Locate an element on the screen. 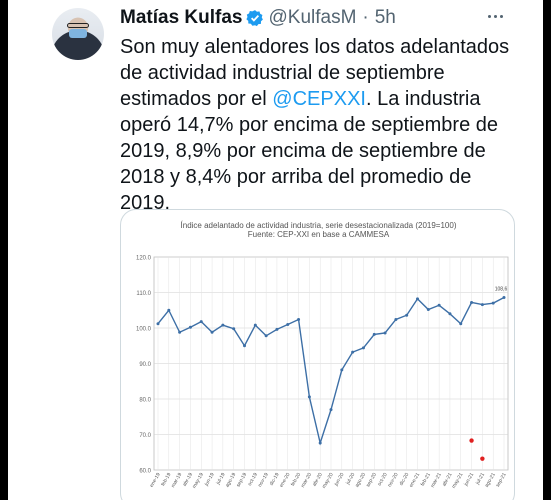 Image resolution: width=551 pixels, height=500 pixels. tweet-timestamp: 5h is located at coordinates (385, 18).